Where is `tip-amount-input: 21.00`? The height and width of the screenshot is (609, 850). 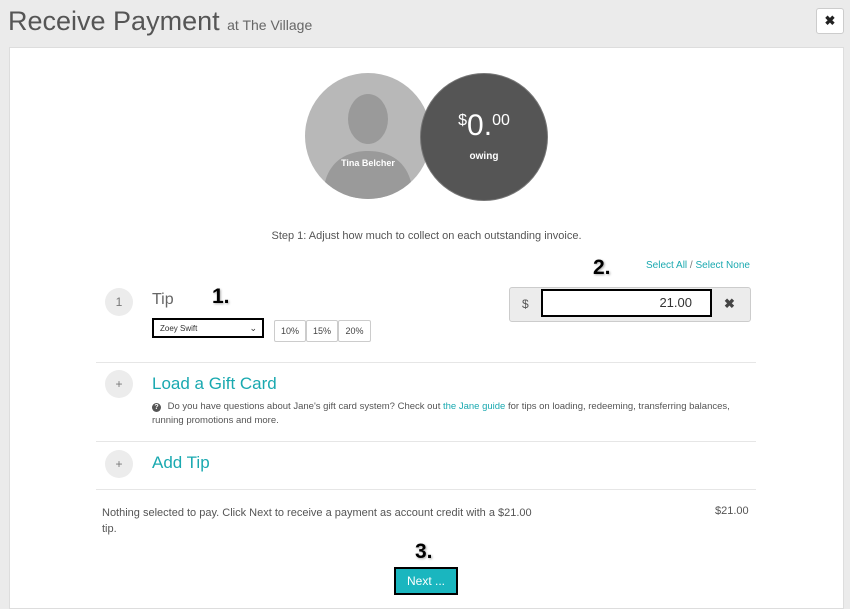
tip-amount-input: 21.00 is located at coordinates (626, 303).